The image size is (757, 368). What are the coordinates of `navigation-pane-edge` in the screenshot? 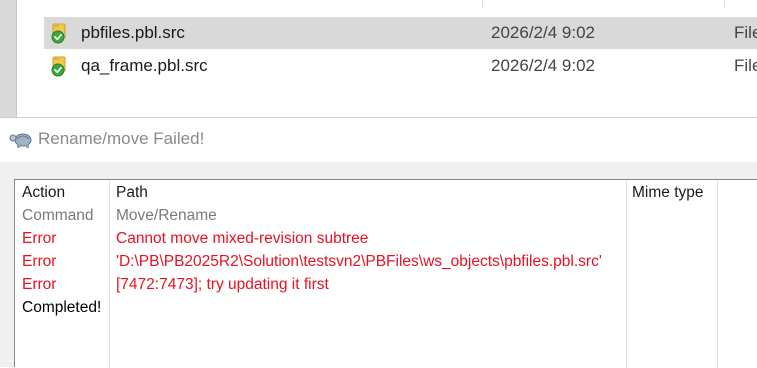 It's located at (8, 59).